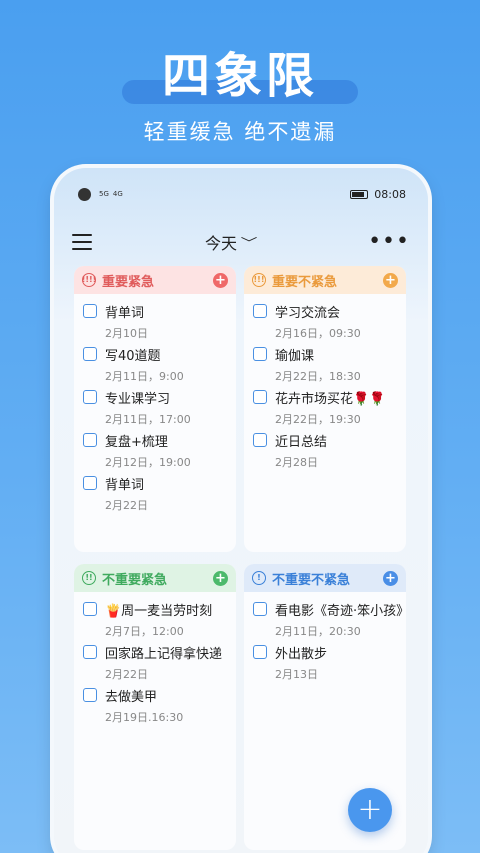 This screenshot has height=853, width=480. I want to click on priority-icon: !!!!, so click(89, 280).